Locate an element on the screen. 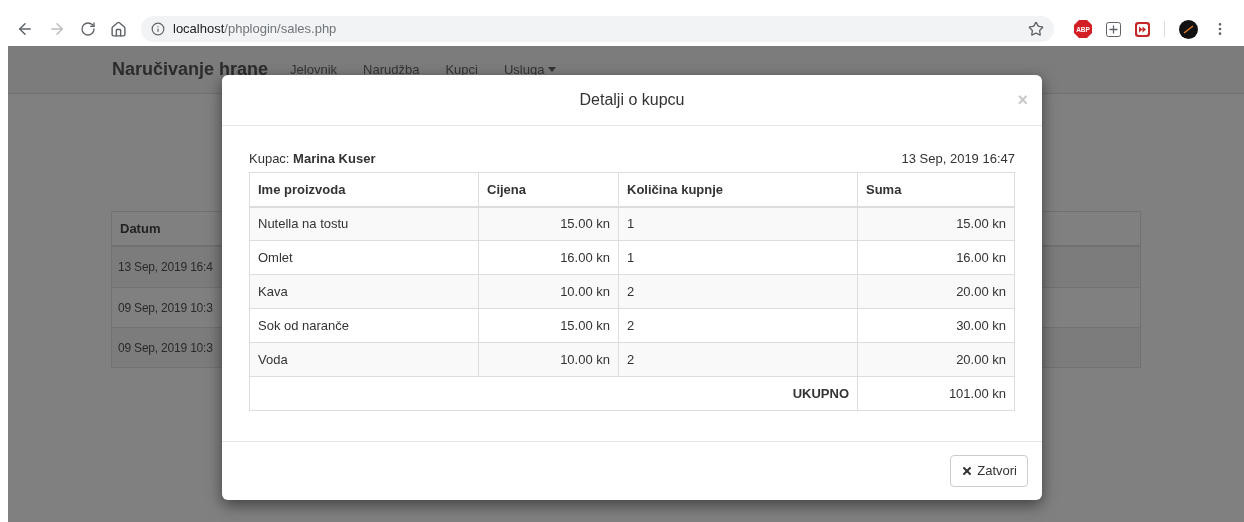 Image resolution: width=1244 pixels, height=522 pixels. bookmark-star-icon is located at coordinates (1036, 29).